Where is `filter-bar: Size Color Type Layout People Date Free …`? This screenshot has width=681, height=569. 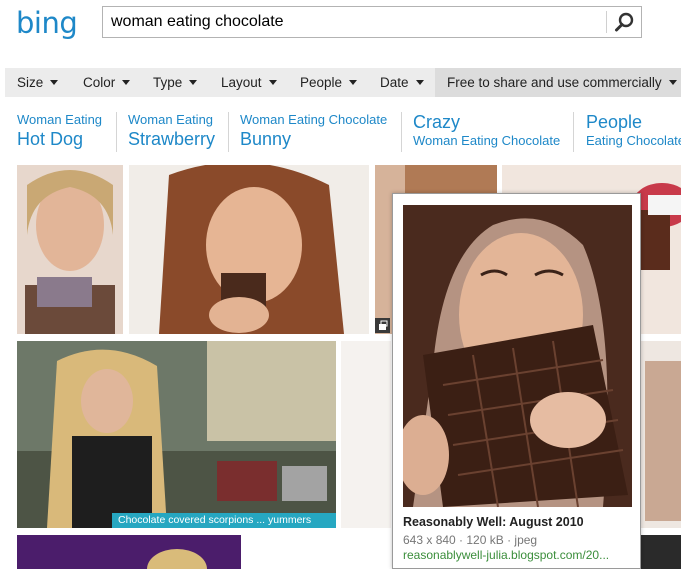
filter-bar: Size Color Type Layout People Date Free … is located at coordinates (343, 82).